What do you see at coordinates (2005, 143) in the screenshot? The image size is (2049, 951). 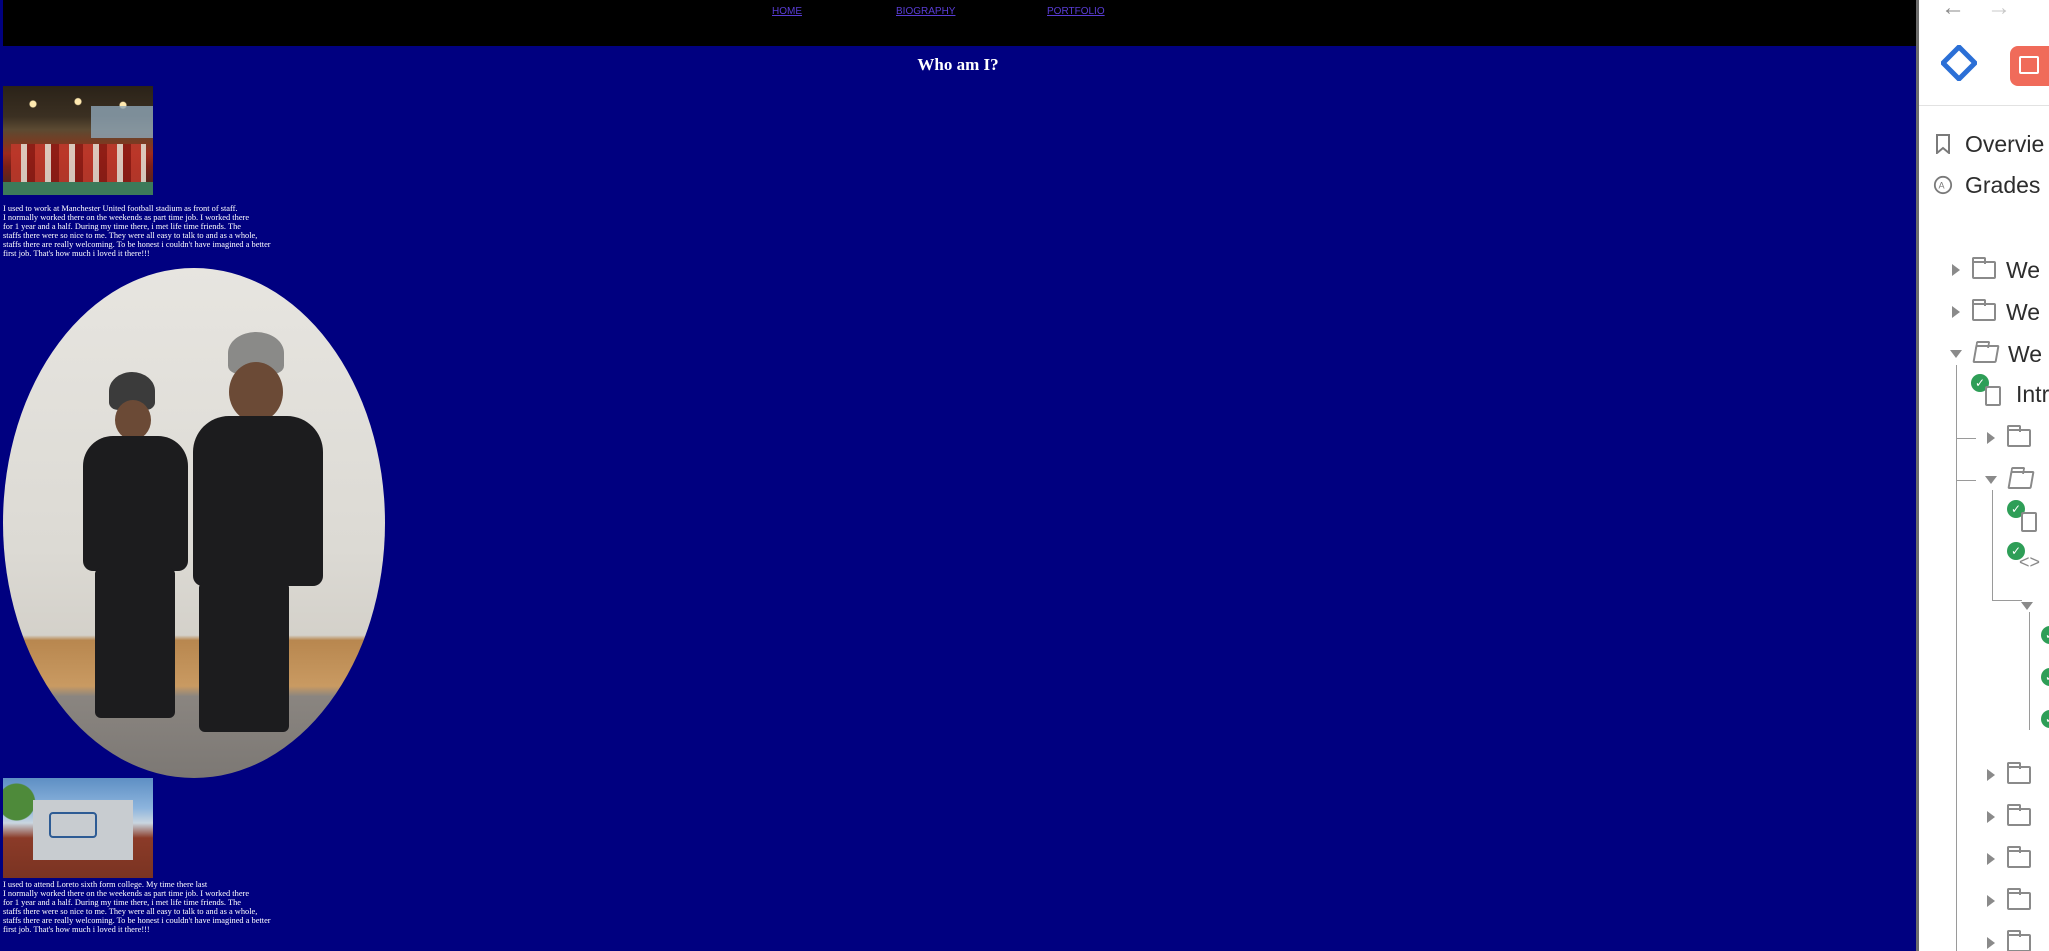 I see `overview-label: Overvie` at bounding box center [2005, 143].